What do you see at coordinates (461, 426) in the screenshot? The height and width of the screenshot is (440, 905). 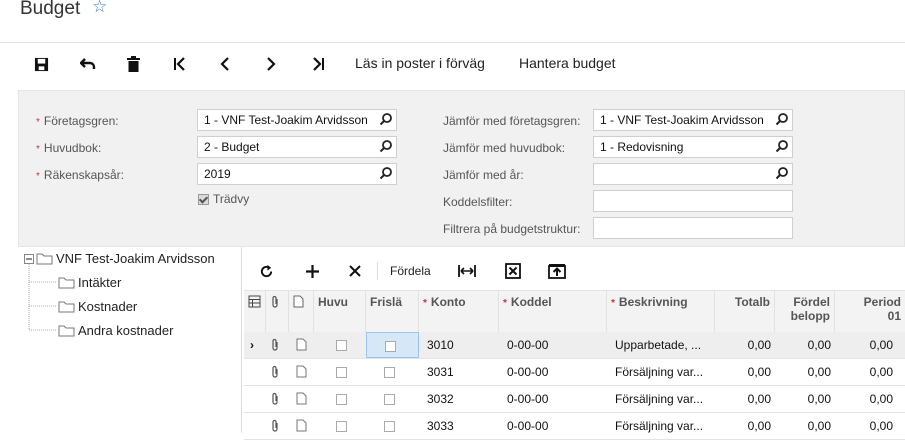 I see `row-account: 3033` at bounding box center [461, 426].